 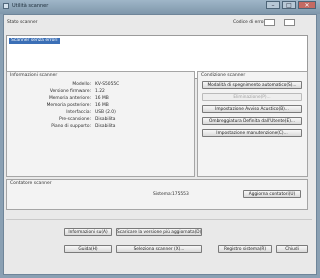 What do you see at coordinates (75, 119) in the screenshot?
I see `info-key: Pre-scansione:` at bounding box center [75, 119].